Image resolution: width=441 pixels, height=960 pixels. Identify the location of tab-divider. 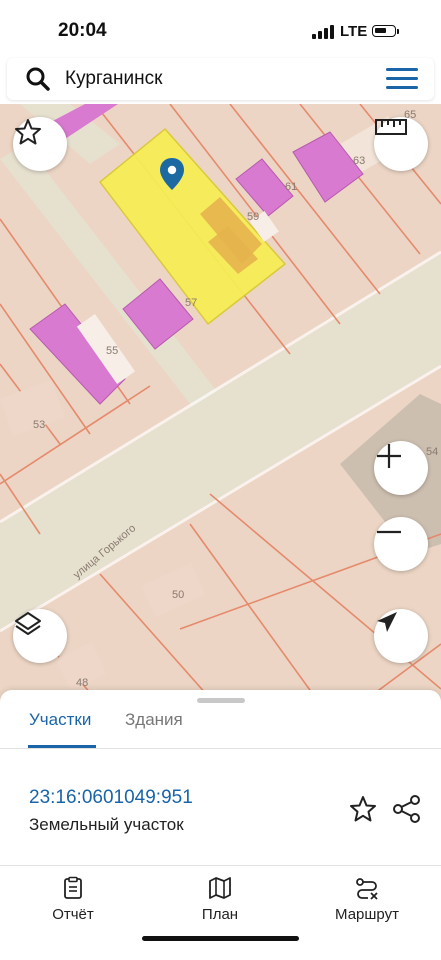
(220, 748).